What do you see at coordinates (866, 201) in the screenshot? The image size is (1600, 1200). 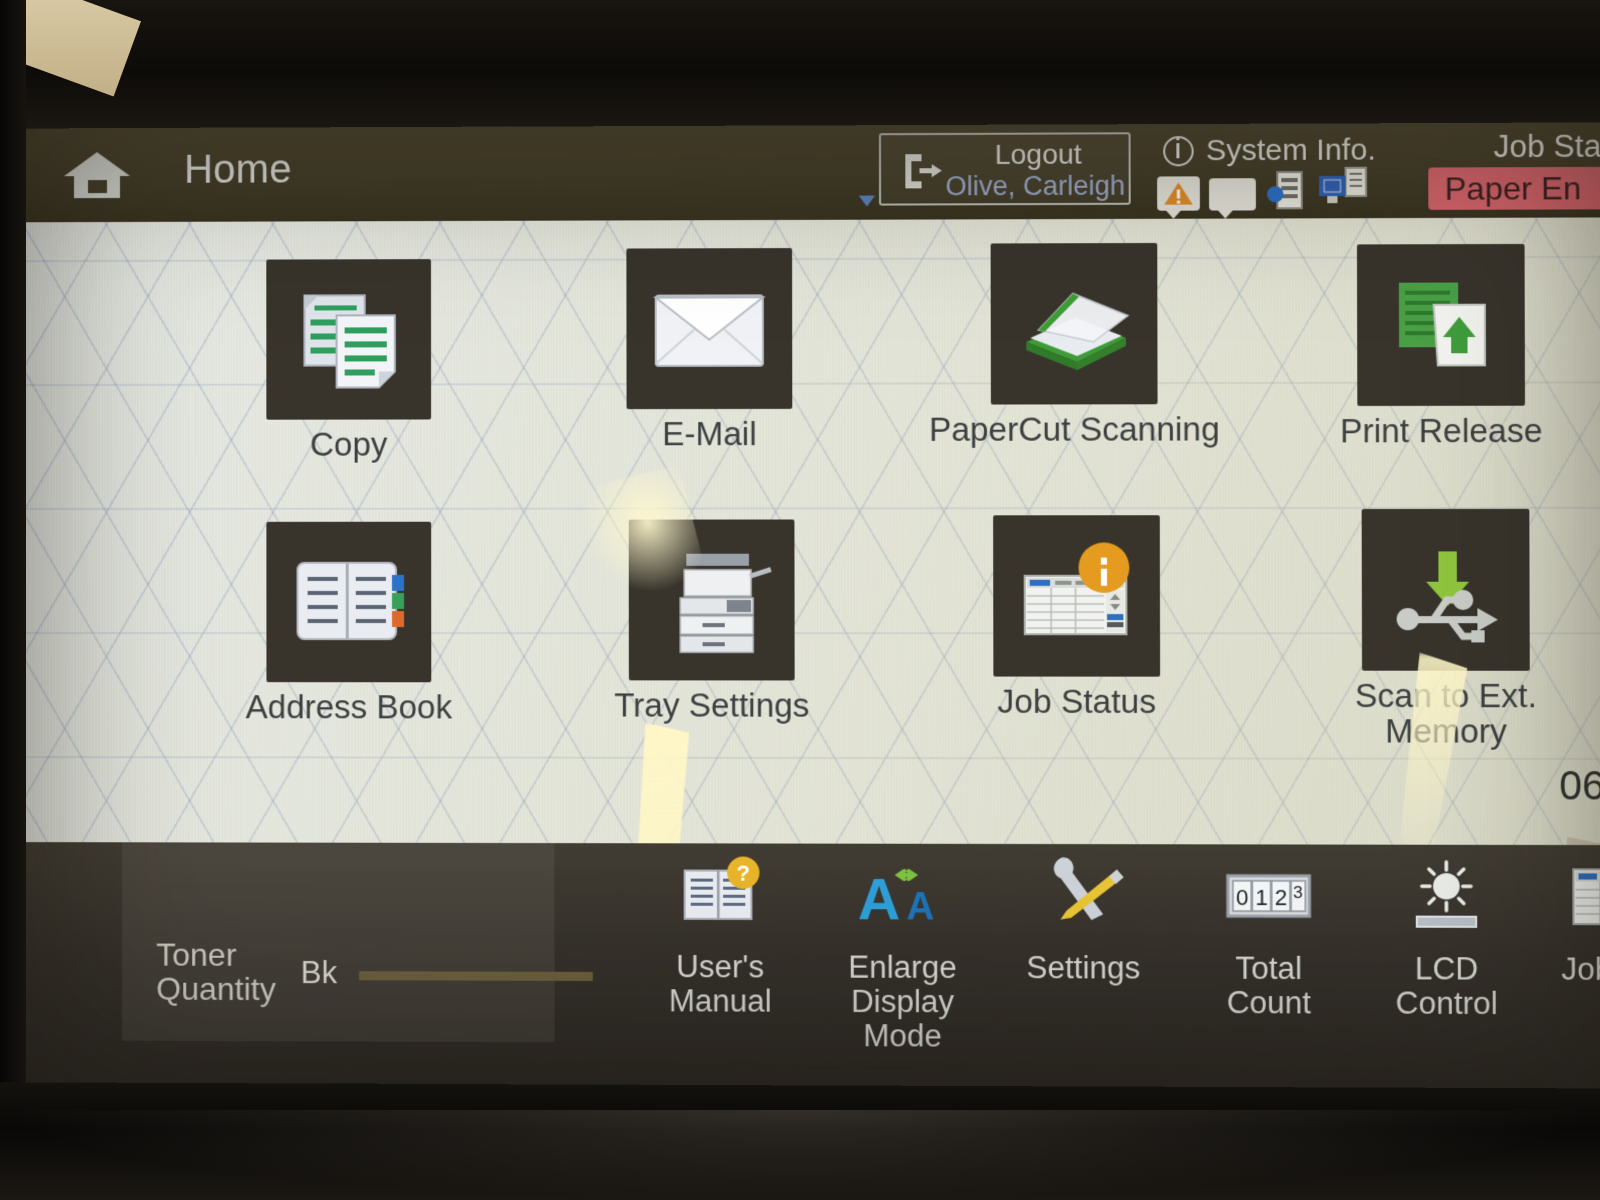 I see `dropdown-caret-icon` at bounding box center [866, 201].